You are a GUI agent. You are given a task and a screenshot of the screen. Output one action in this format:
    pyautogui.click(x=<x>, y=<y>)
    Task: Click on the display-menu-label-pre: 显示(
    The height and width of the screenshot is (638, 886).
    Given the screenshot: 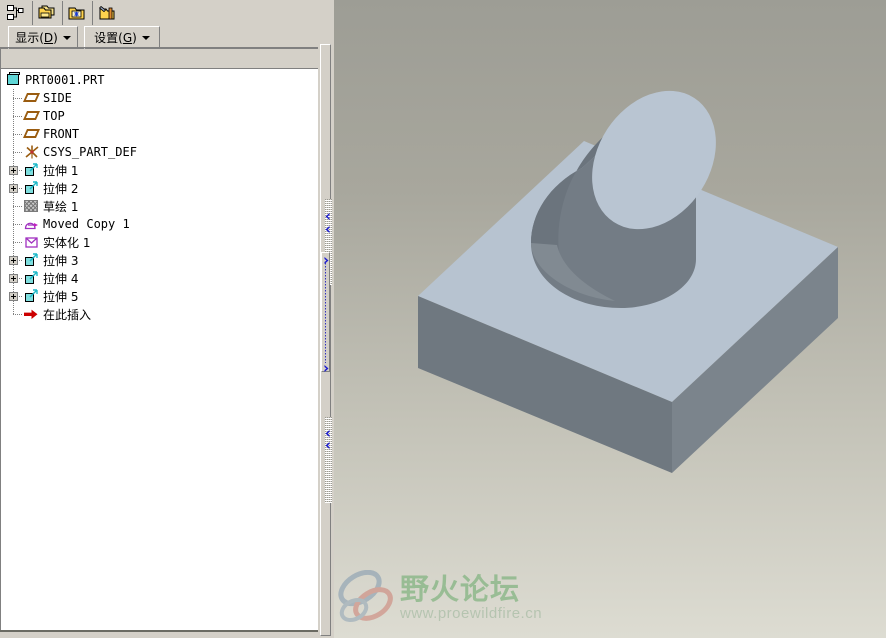 What is the action you would take?
    pyautogui.click(x=29, y=37)
    